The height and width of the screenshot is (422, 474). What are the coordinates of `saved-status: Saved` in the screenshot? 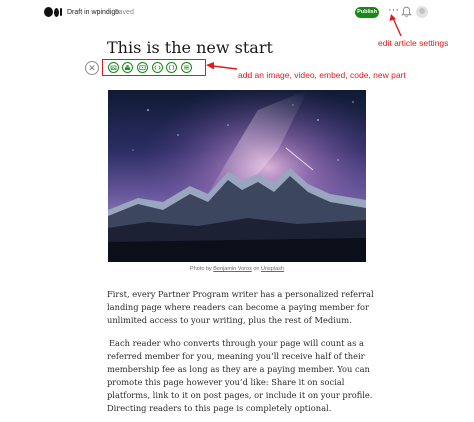 It's located at (124, 12).